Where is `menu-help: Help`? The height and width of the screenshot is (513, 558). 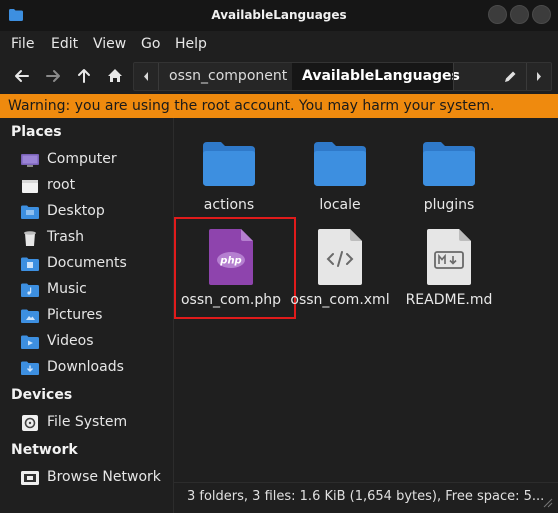 menu-help: Help is located at coordinates (191, 44).